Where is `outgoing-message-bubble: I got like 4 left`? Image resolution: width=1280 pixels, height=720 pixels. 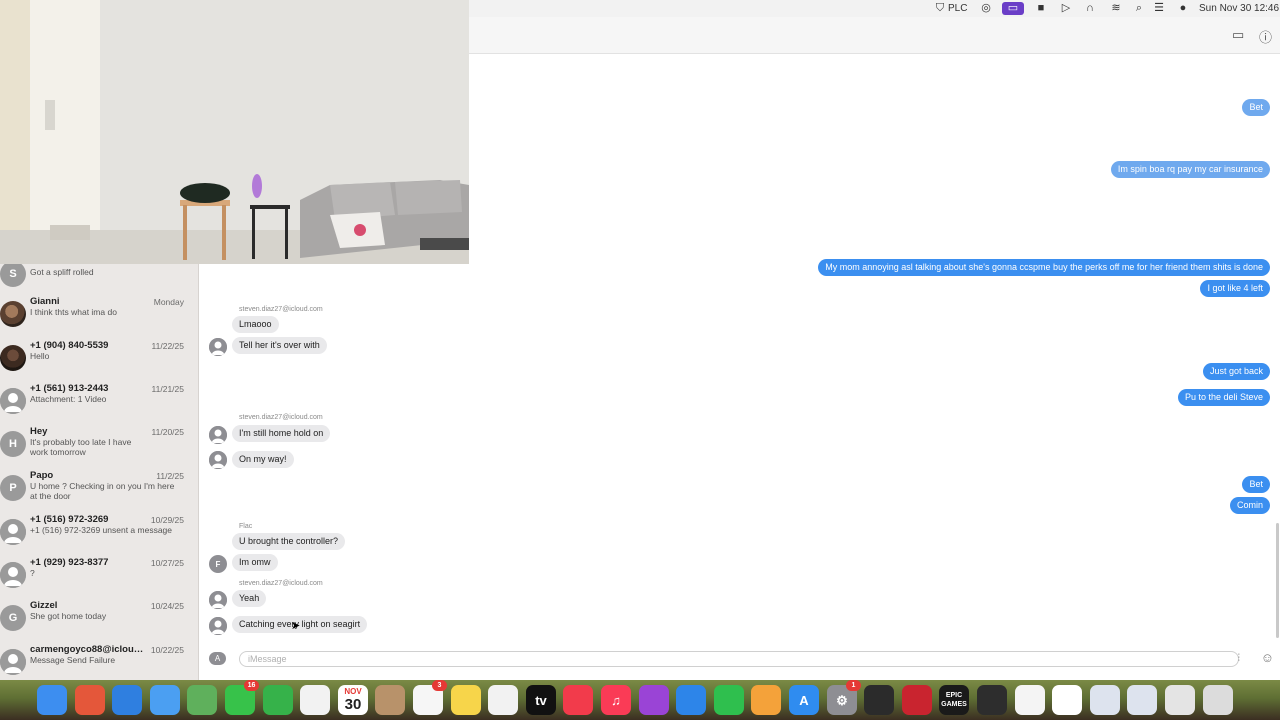 outgoing-message-bubble: I got like 4 left is located at coordinates (1235, 288).